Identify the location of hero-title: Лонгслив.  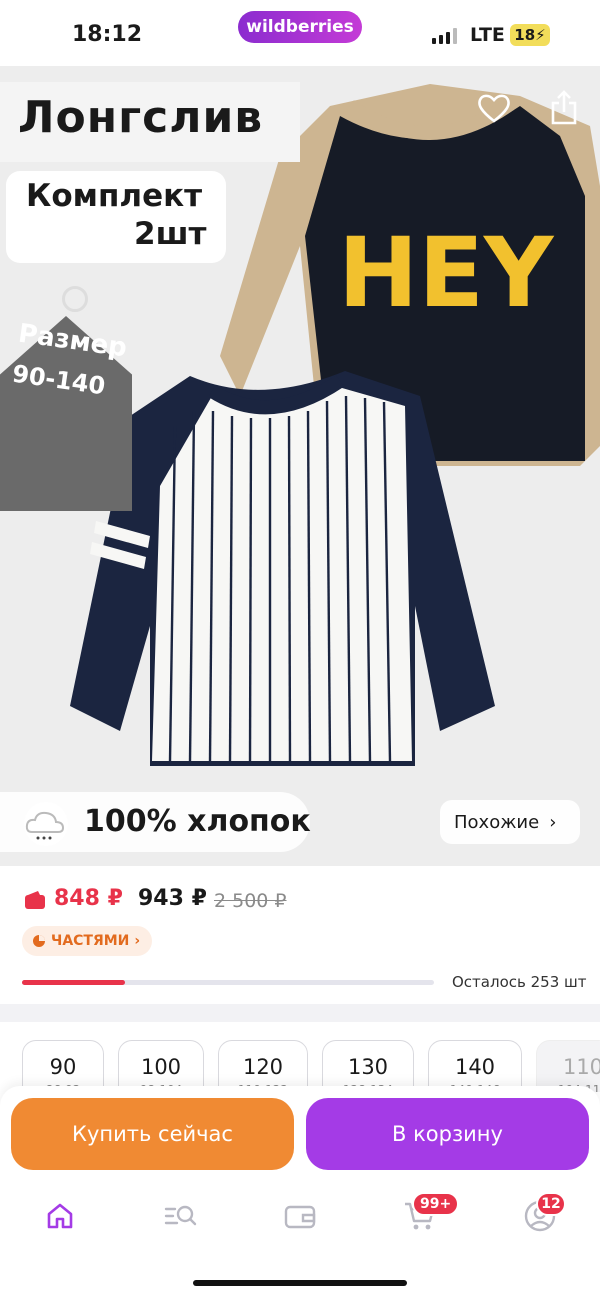
(141, 117).